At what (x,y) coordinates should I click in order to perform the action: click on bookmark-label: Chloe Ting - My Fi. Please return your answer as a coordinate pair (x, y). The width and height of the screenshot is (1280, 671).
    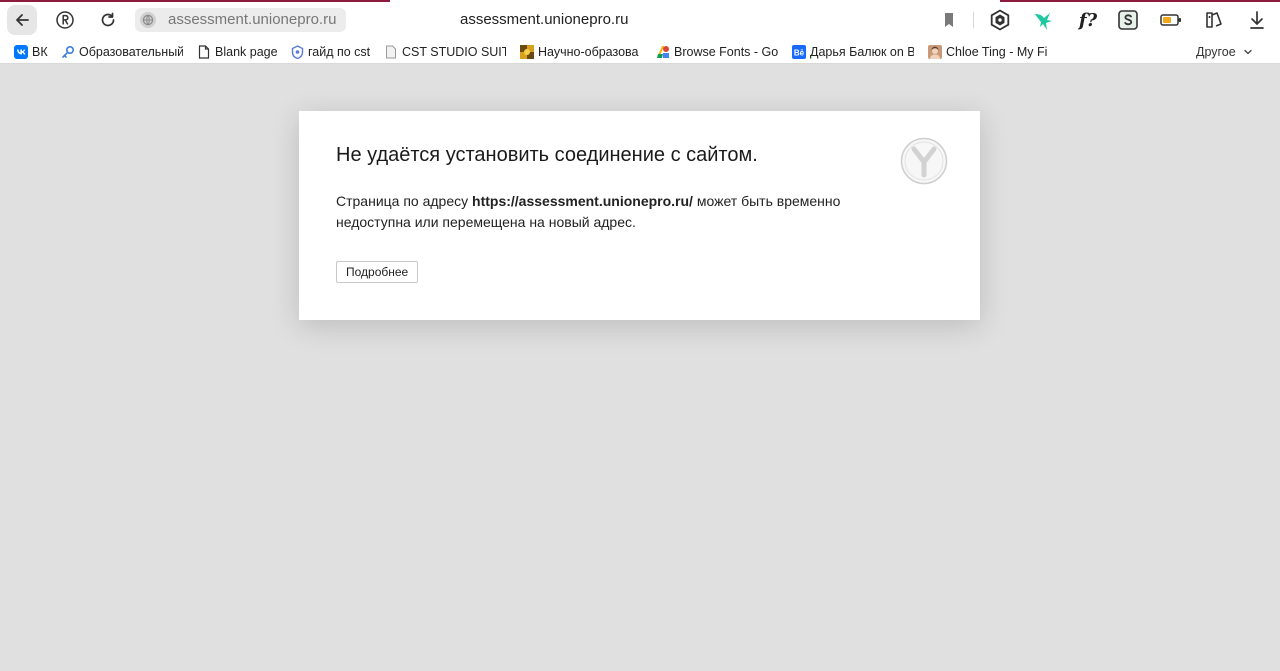
    Looking at the image, I should click on (997, 51).